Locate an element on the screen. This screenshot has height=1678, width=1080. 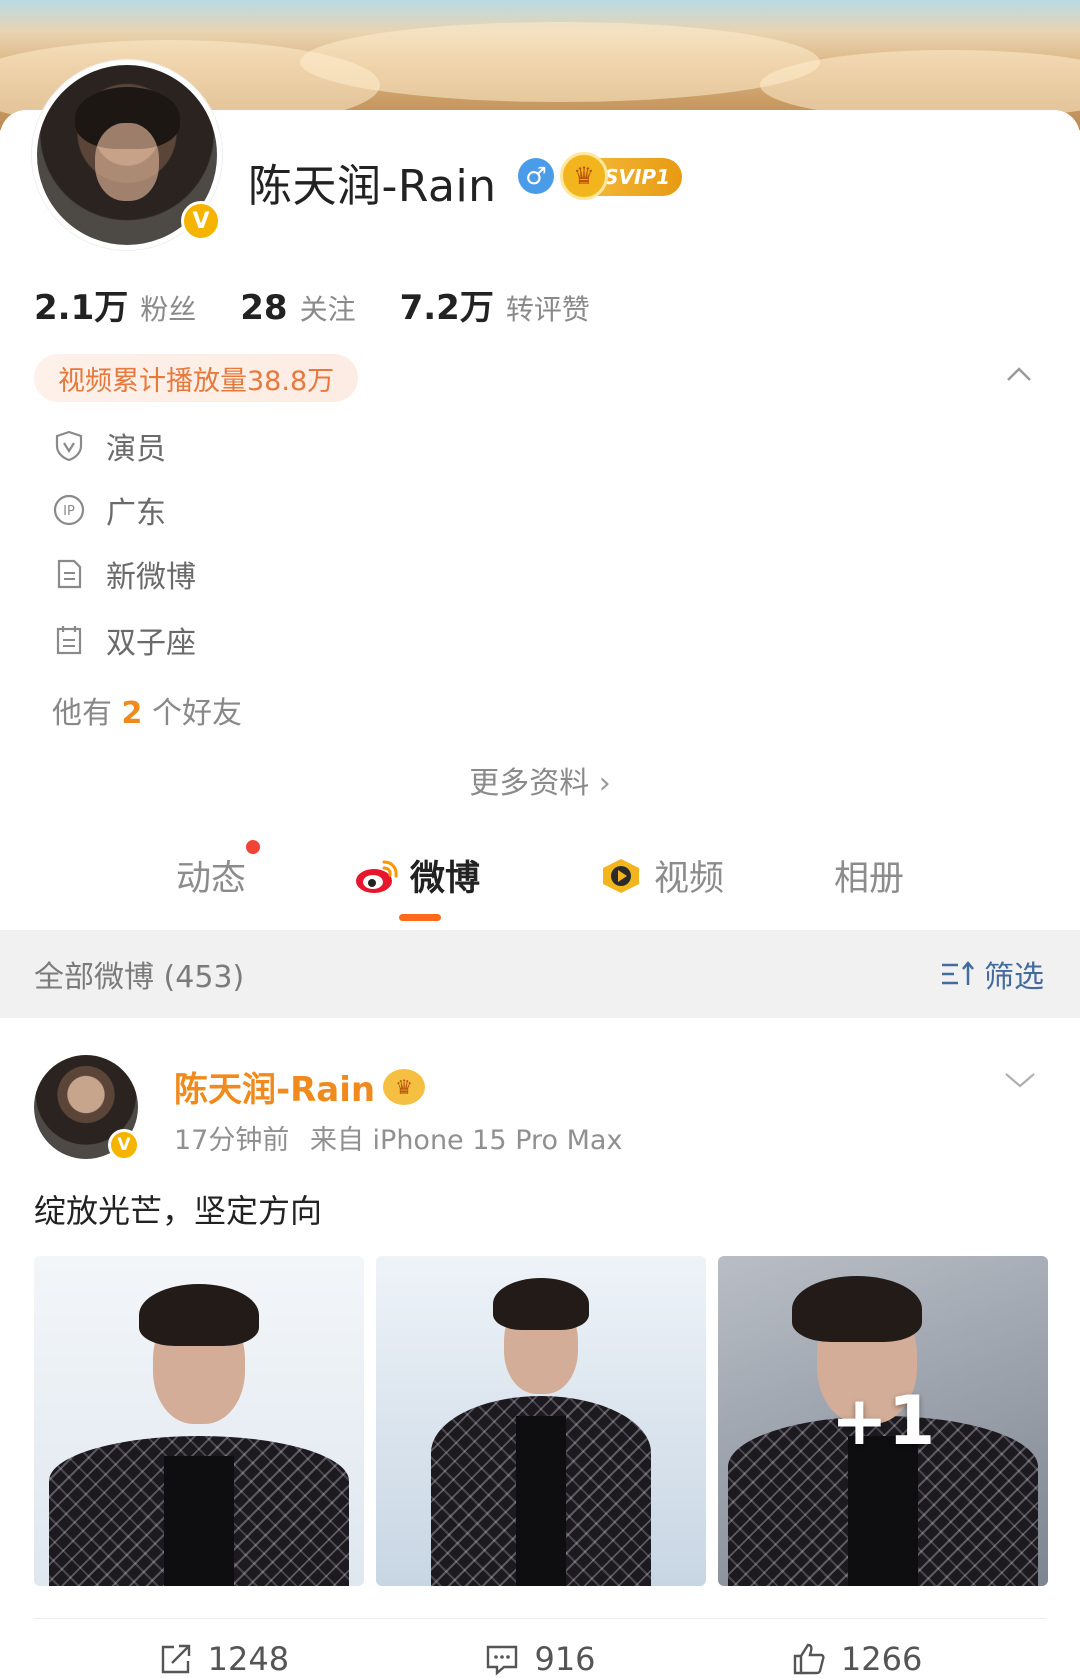
stat-value: 7.2万 is located at coordinates (446, 308).